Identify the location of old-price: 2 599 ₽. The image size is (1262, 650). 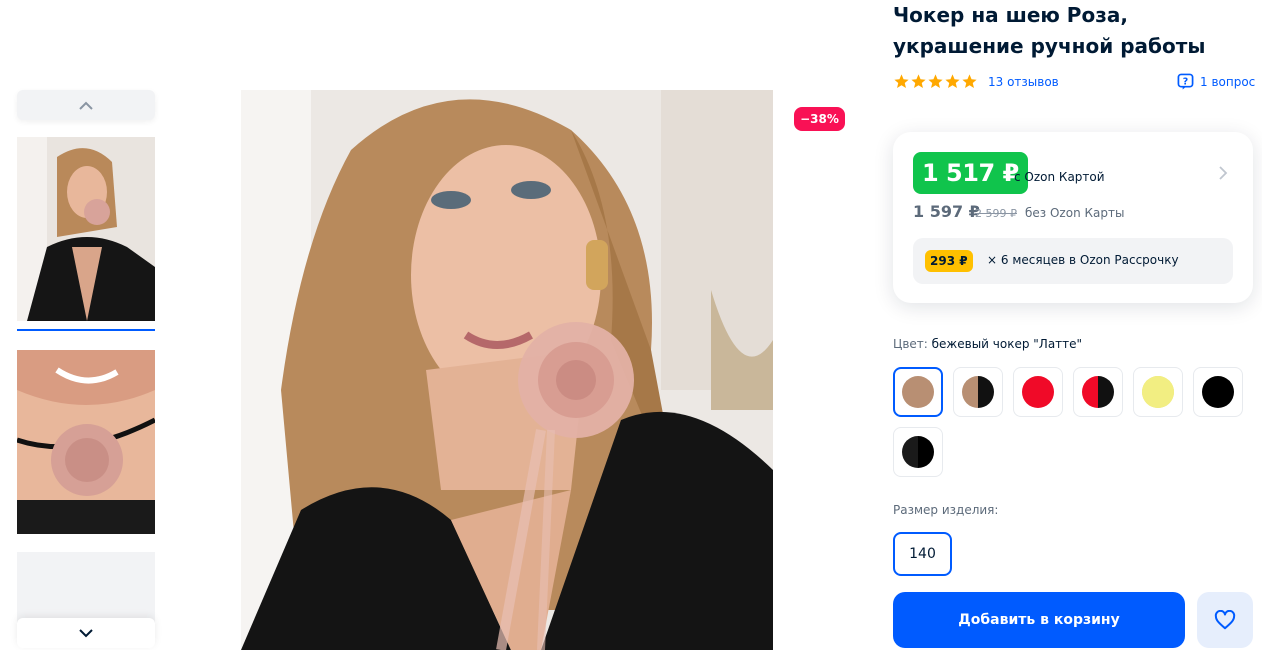
(996, 213).